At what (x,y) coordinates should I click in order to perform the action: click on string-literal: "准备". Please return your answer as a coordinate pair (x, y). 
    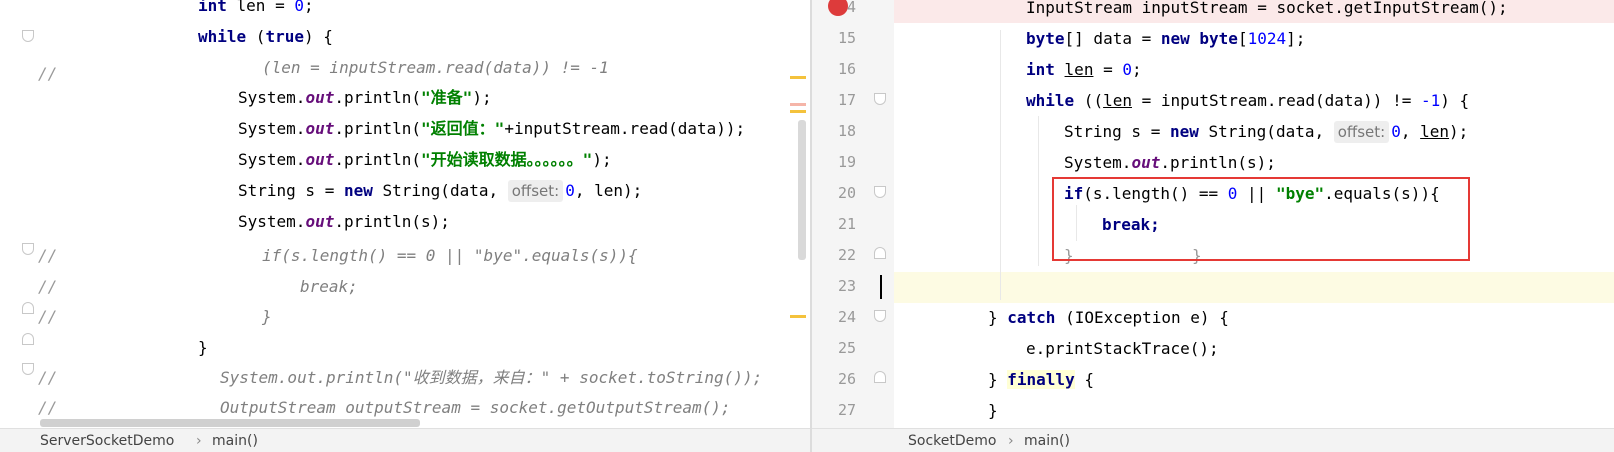
    Looking at the image, I should click on (447, 97).